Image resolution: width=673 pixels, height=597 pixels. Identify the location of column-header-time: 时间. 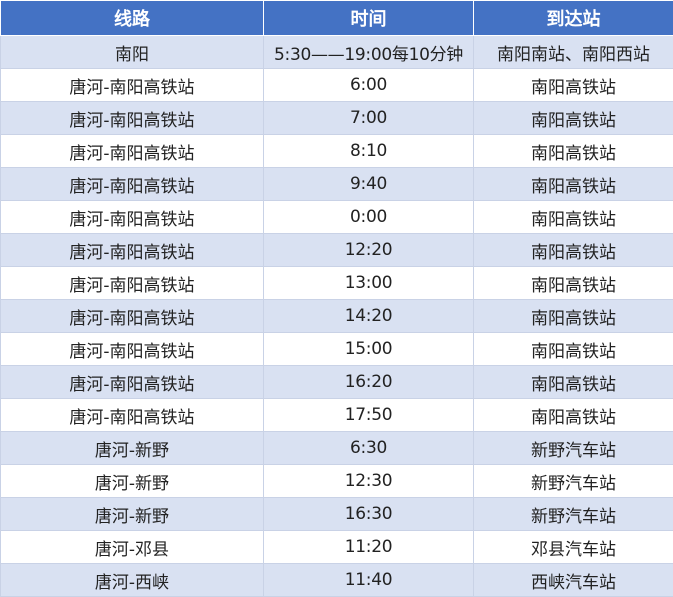
(369, 18).